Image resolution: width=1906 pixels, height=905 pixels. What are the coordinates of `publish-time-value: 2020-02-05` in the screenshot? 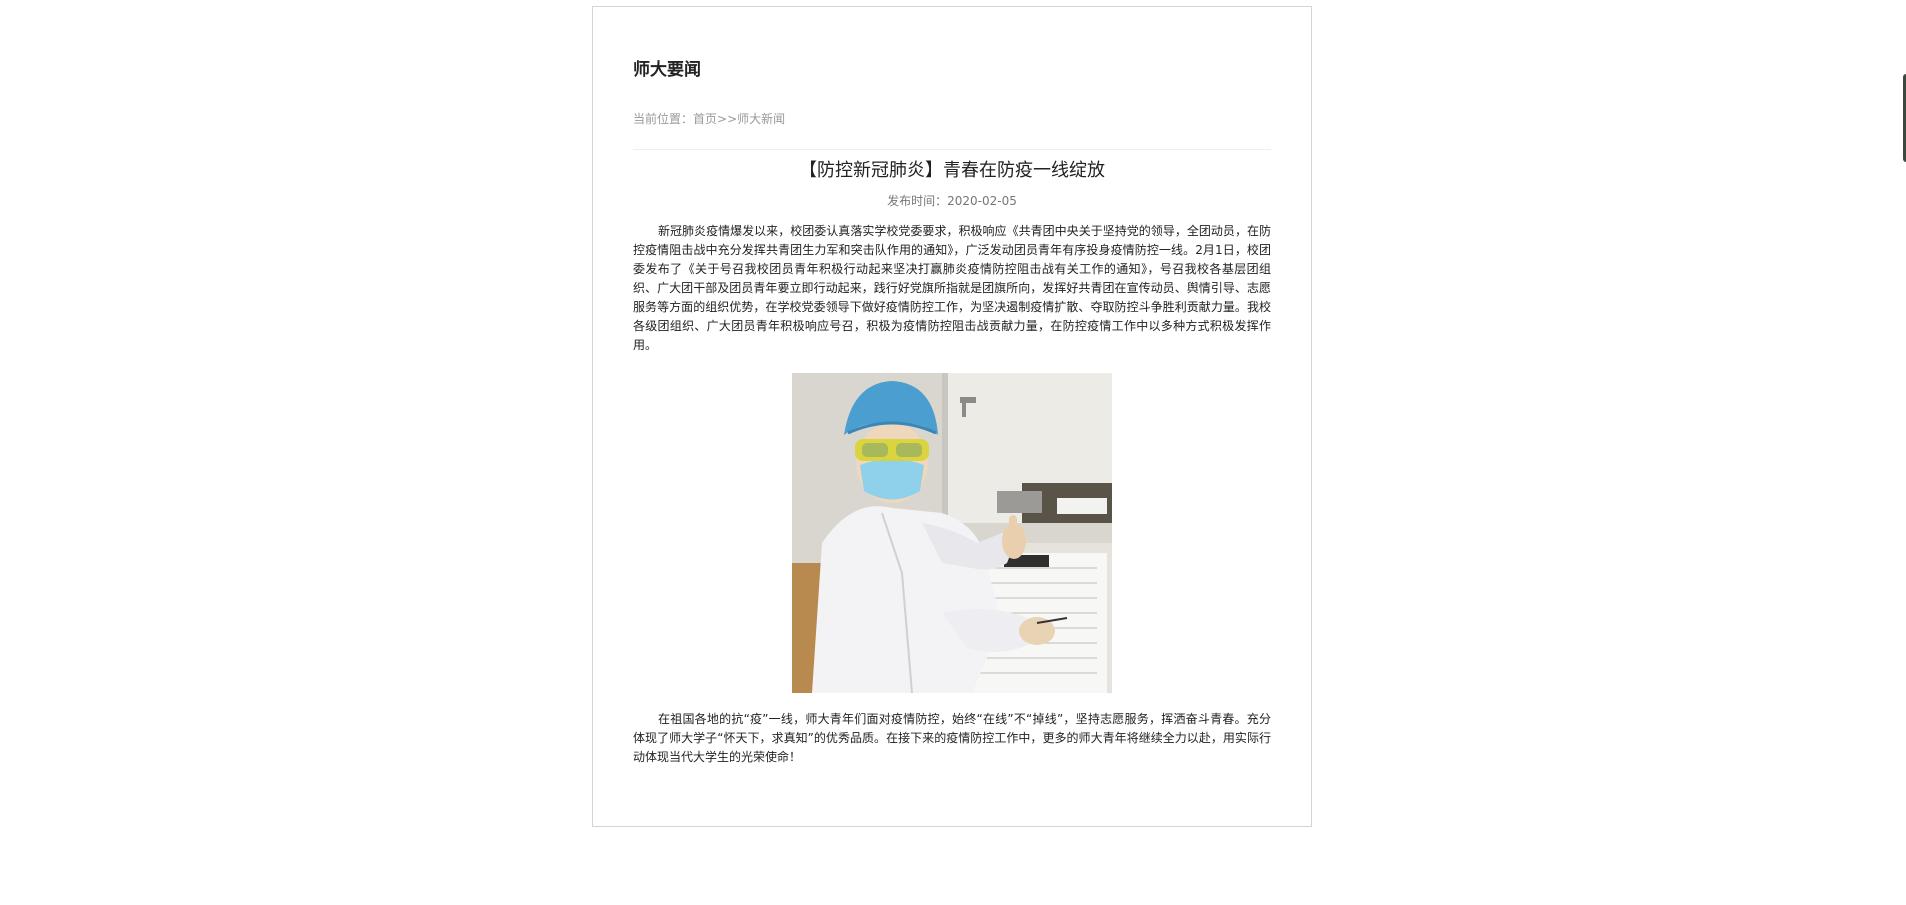 It's located at (982, 201).